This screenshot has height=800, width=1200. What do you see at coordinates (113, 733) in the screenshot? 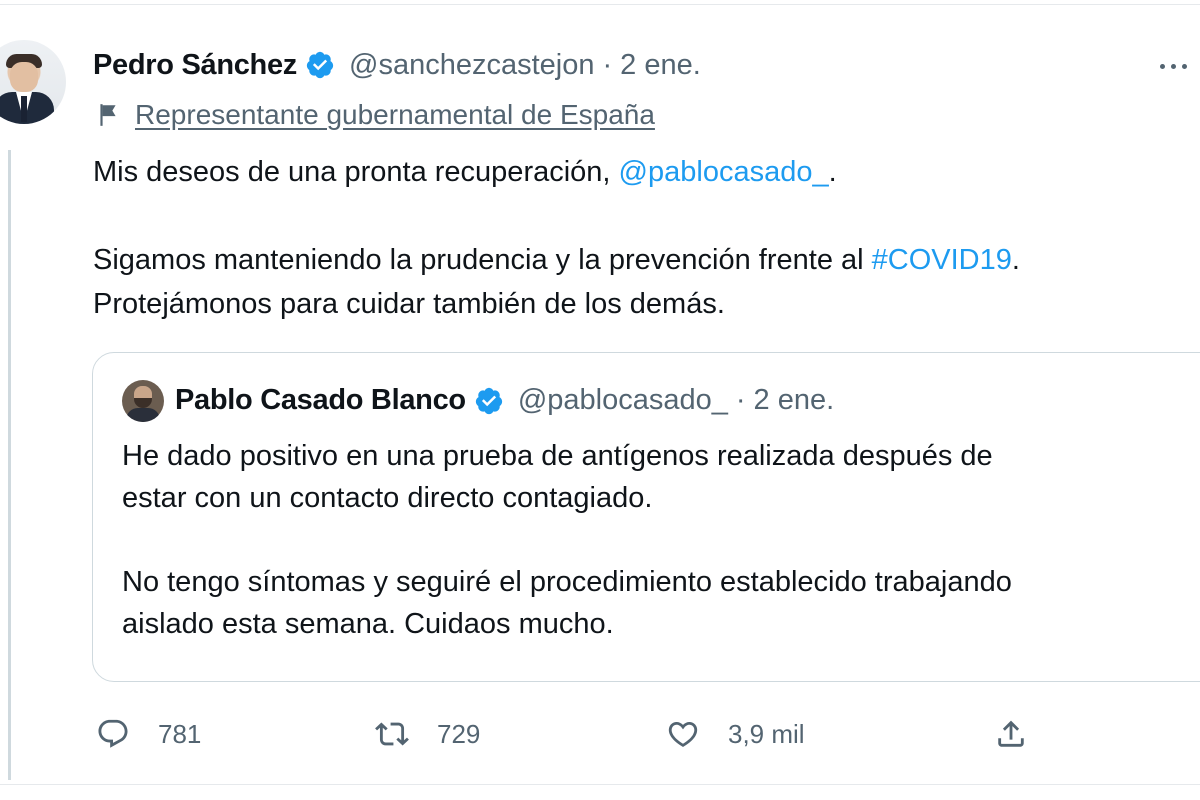
I see `reply-icon` at bounding box center [113, 733].